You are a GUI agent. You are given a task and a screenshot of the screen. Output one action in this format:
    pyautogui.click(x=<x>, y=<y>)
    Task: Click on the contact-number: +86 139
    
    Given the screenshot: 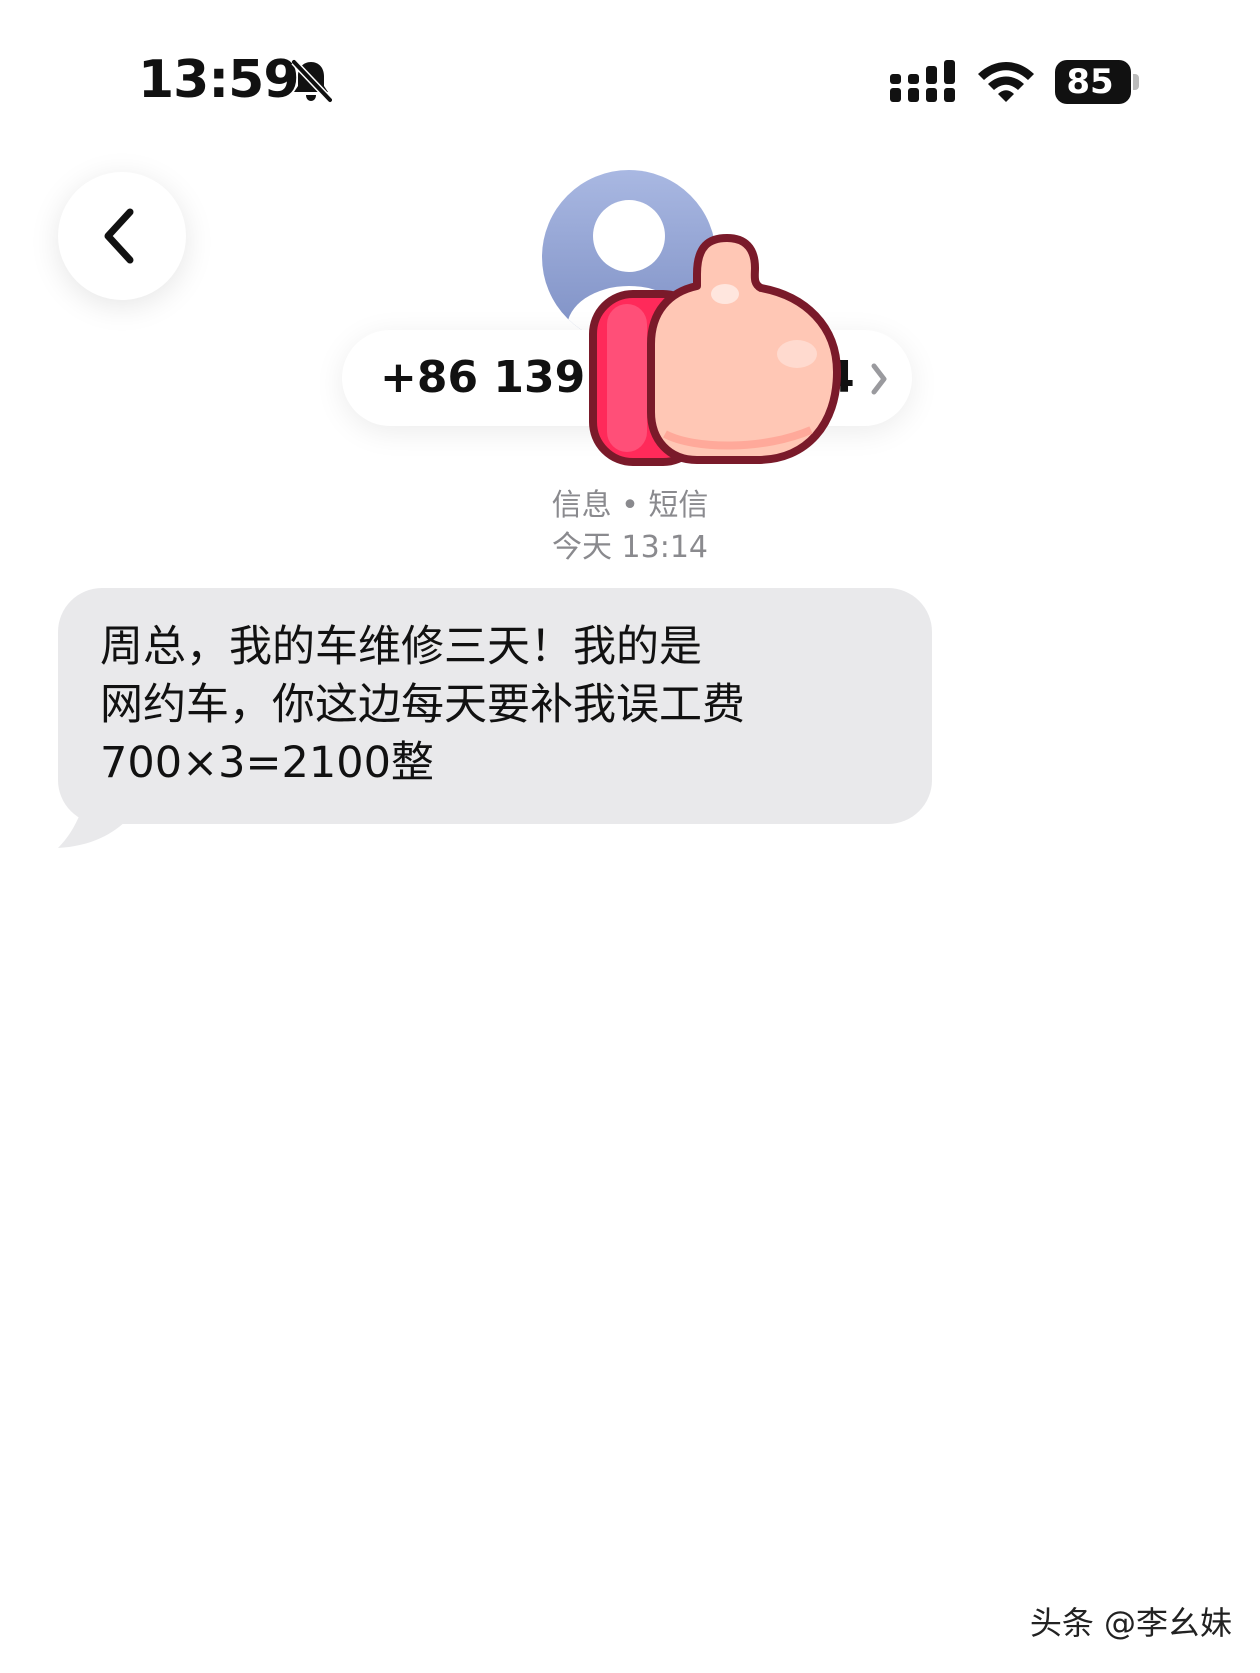 What is the action you would take?
    pyautogui.click(x=483, y=377)
    